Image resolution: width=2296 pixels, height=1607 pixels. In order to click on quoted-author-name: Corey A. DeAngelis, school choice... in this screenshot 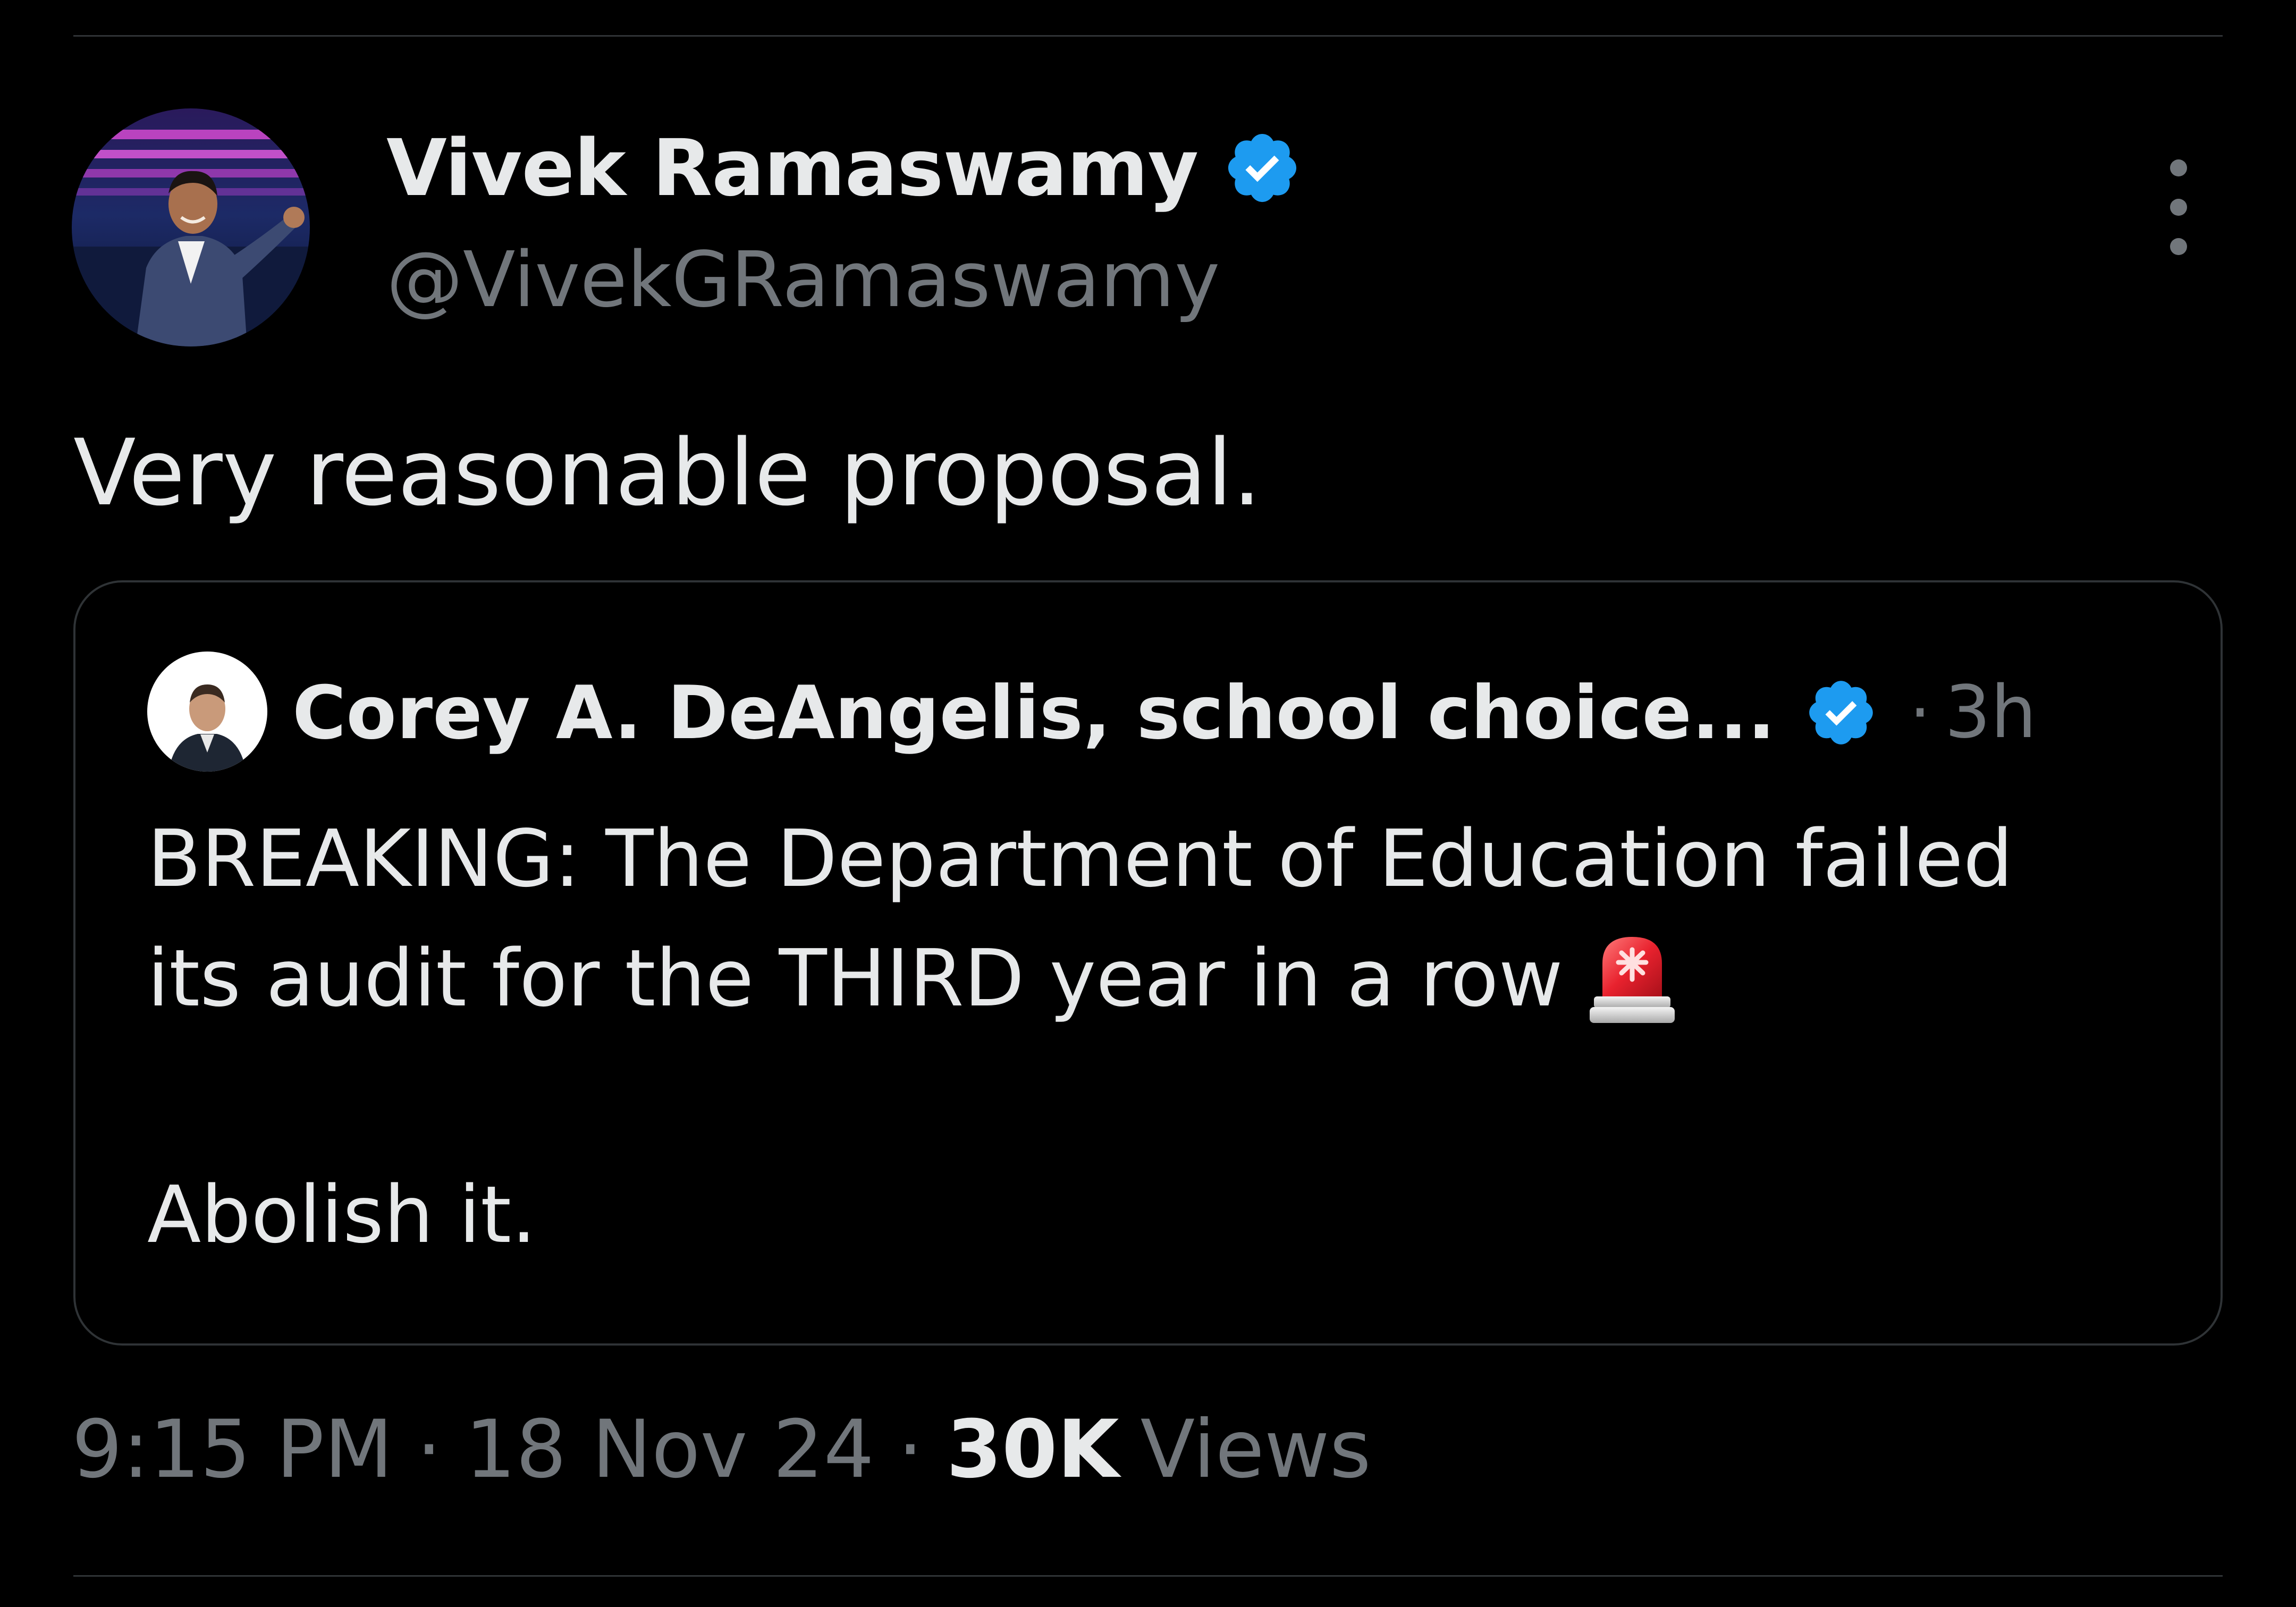, I will do `click(1033, 713)`.